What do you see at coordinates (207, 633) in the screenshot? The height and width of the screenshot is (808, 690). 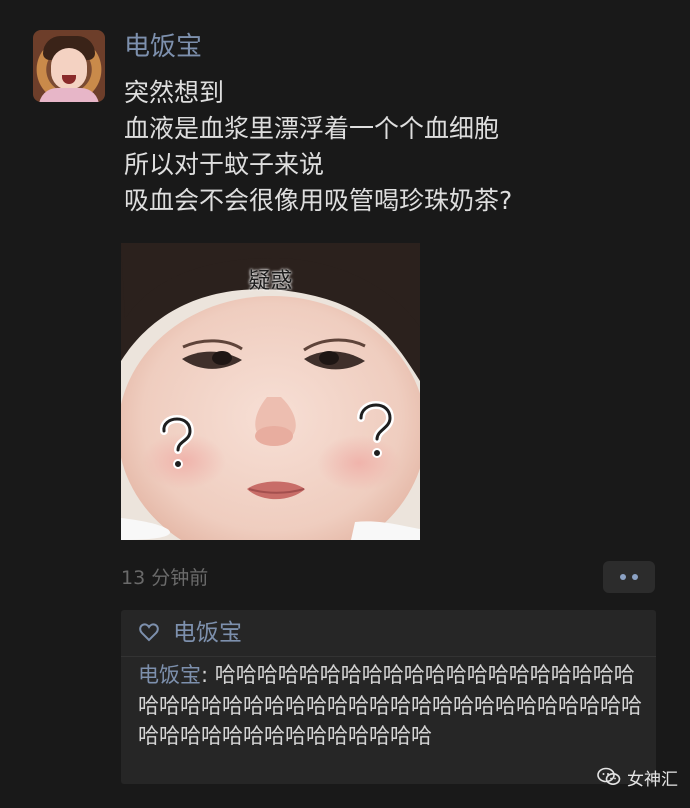 I see `liker-name: 电饭宝` at bounding box center [207, 633].